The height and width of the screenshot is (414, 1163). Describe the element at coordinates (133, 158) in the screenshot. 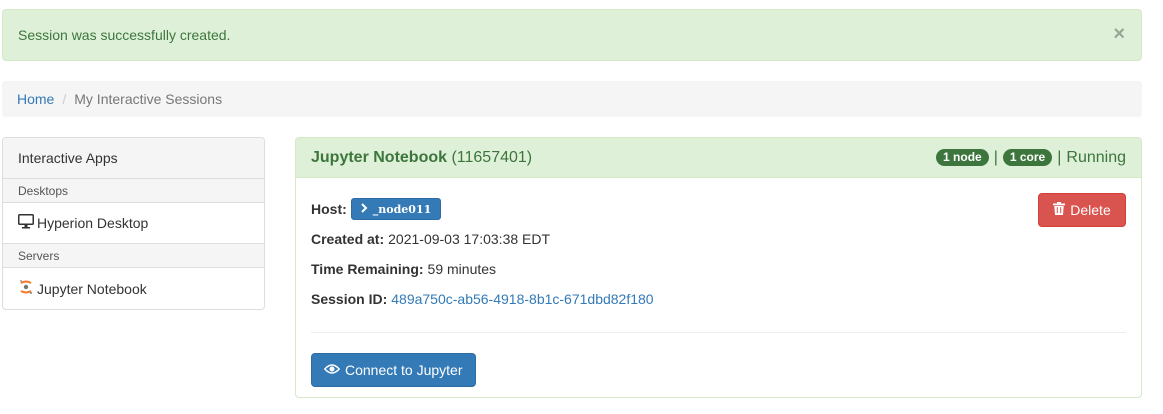

I see `interactive-apps-title: Interactive Apps` at that location.